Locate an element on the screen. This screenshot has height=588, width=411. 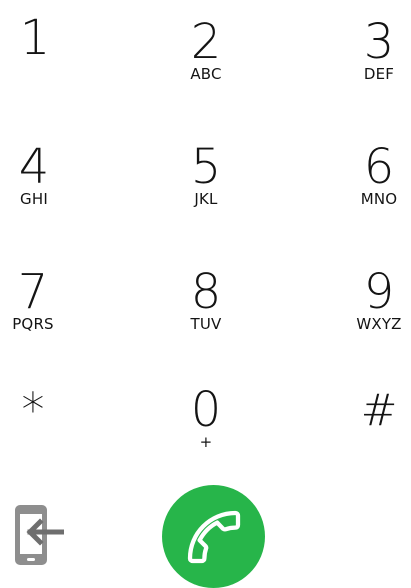
key-4: 4 GHI is located at coordinates (44, 175).